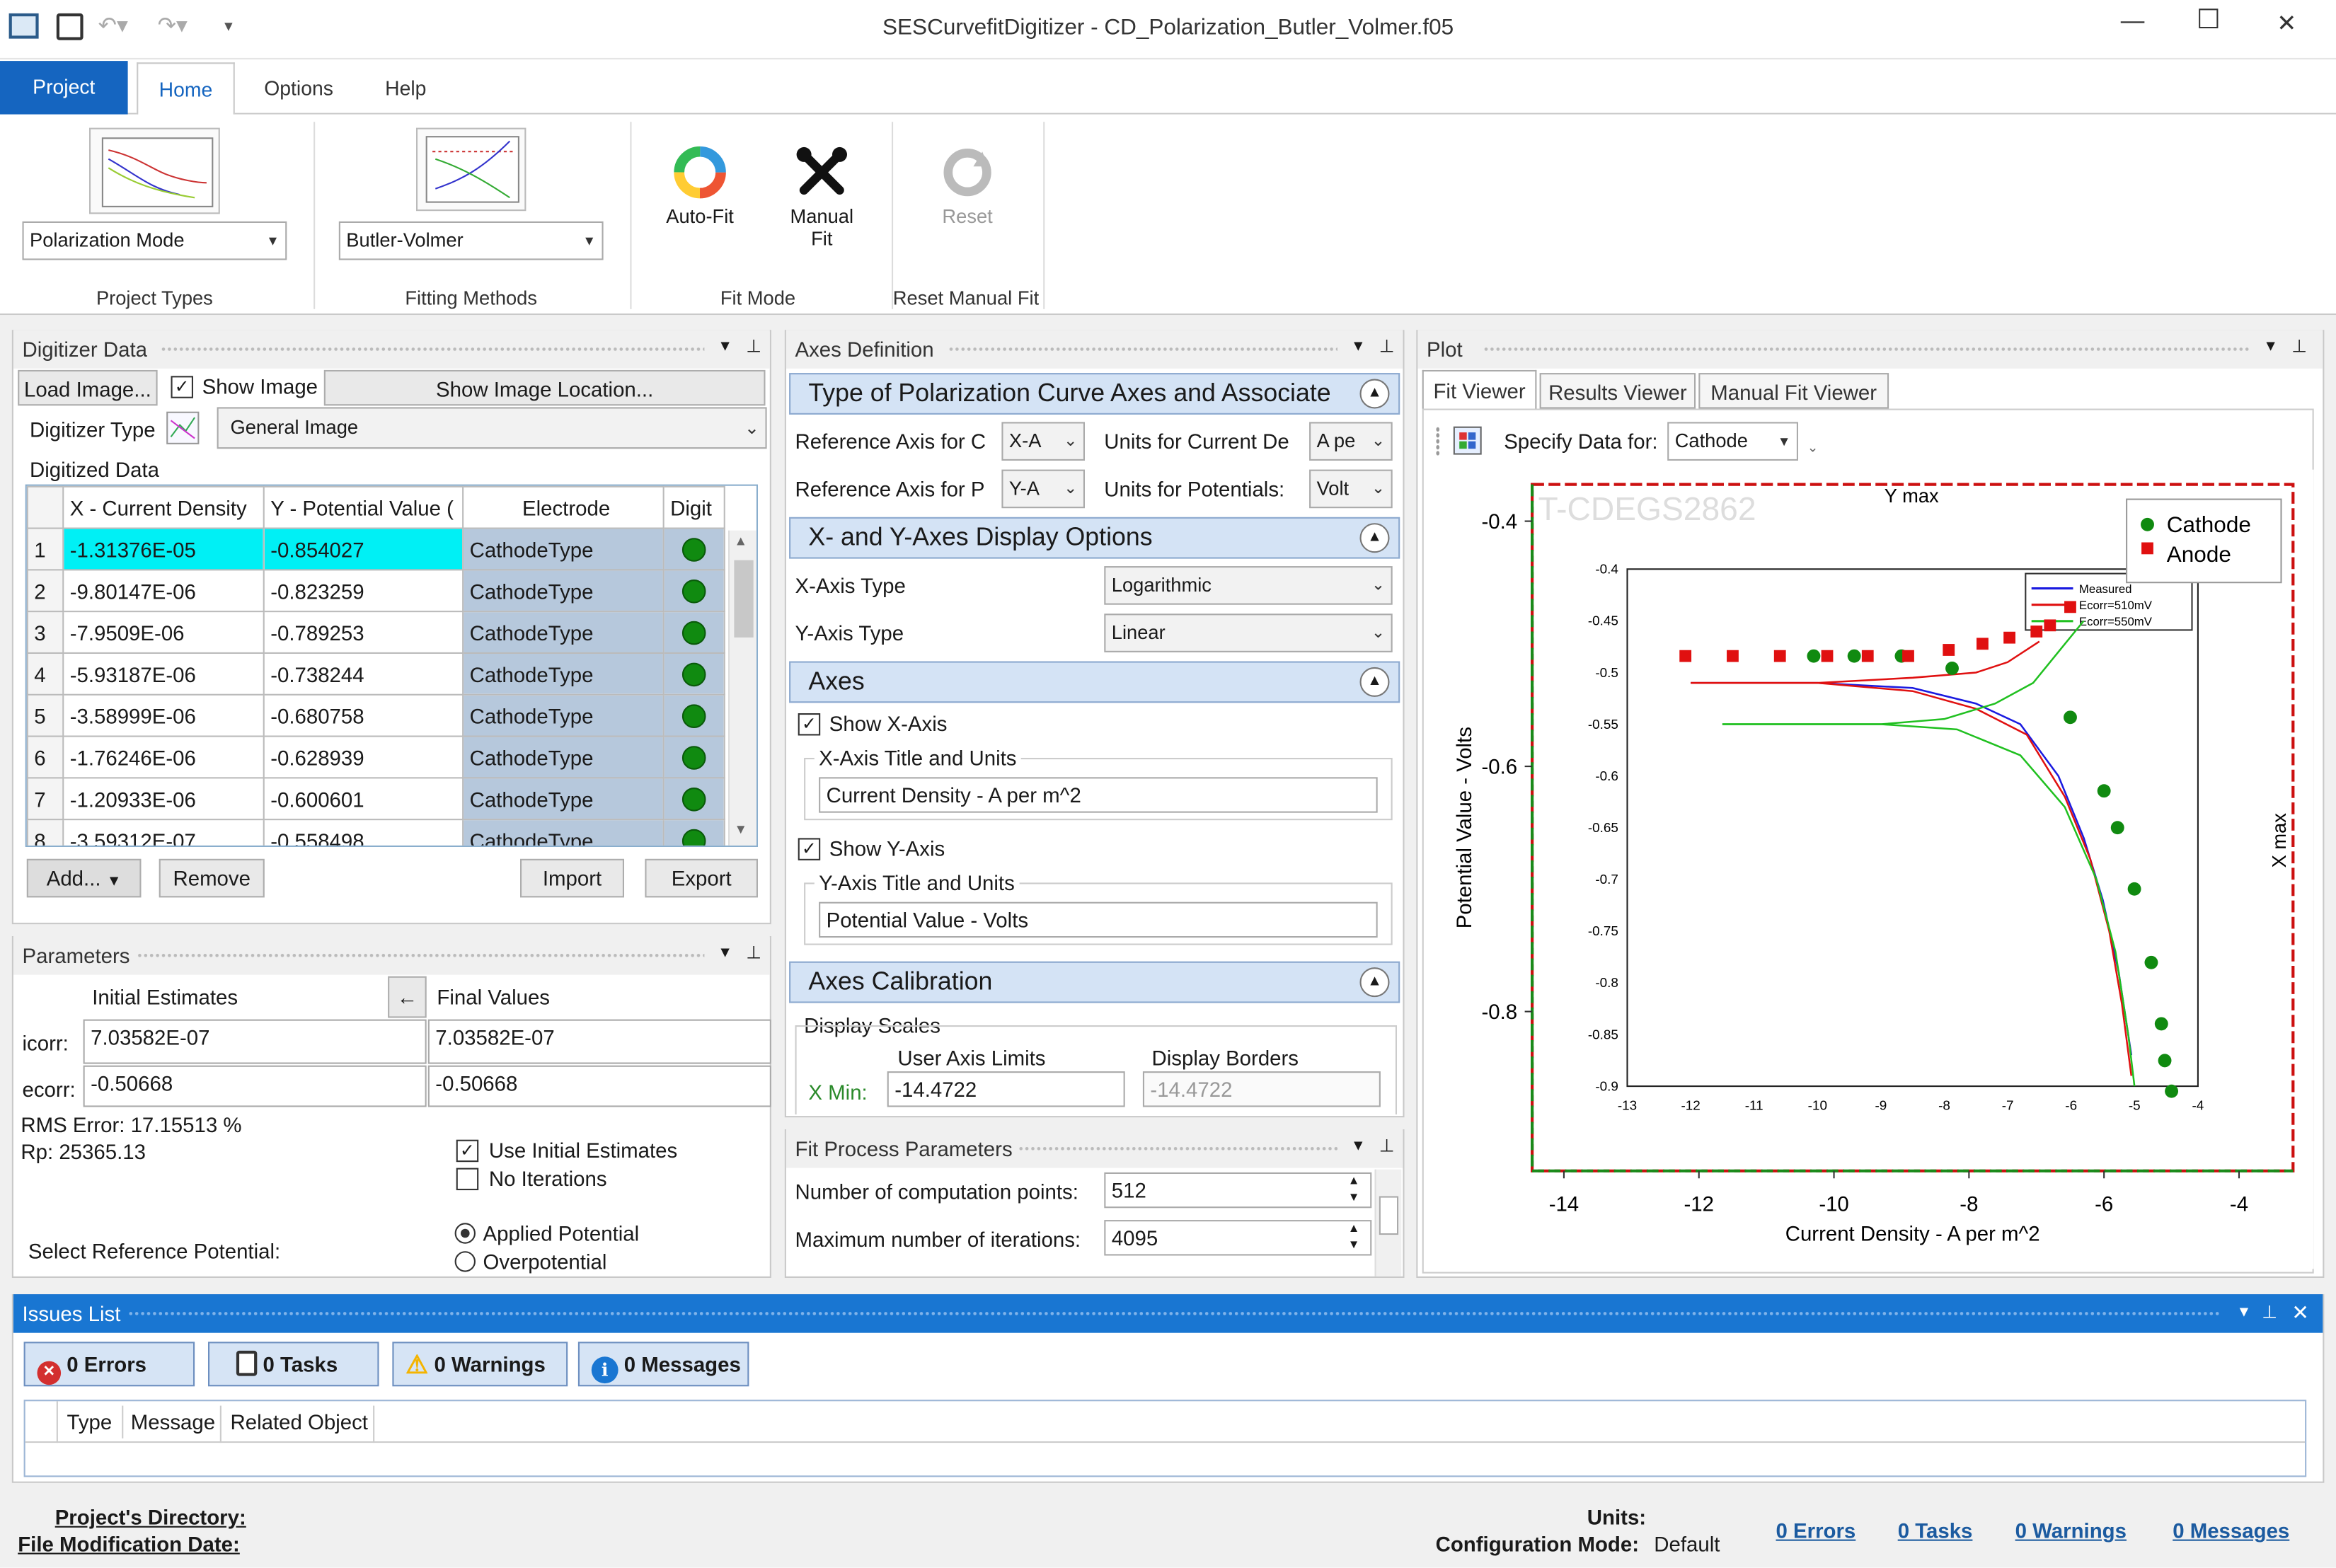 The width and height of the screenshot is (2336, 1568). Describe the element at coordinates (1094, 682) in the screenshot. I see `section-header-axes: Axes ▲` at that location.